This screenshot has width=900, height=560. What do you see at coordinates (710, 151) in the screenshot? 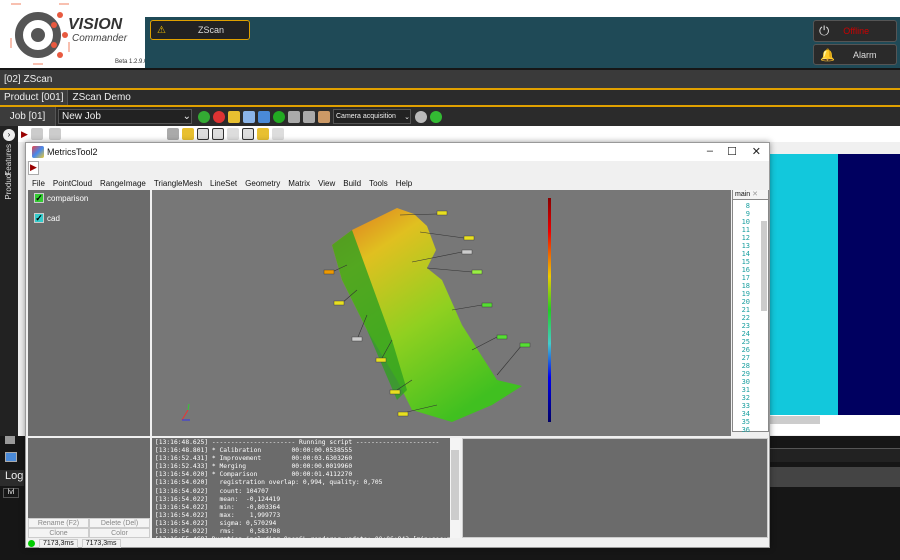
I see `minimize-icon: –` at bounding box center [710, 151].